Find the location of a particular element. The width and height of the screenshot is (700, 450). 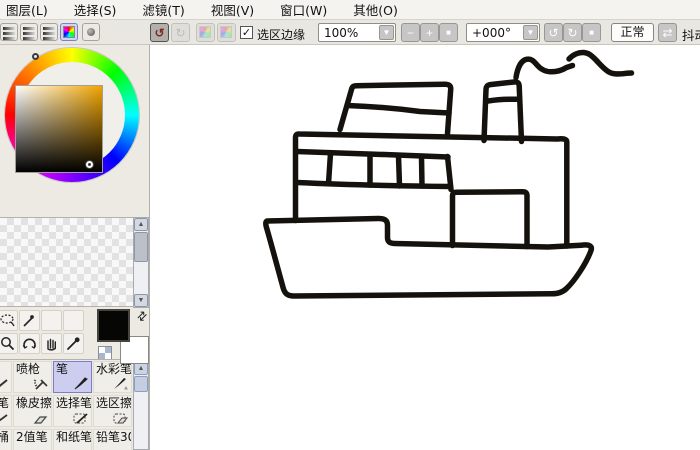

tool-selection-eraser: 选区擦 is located at coordinates (112, 411).